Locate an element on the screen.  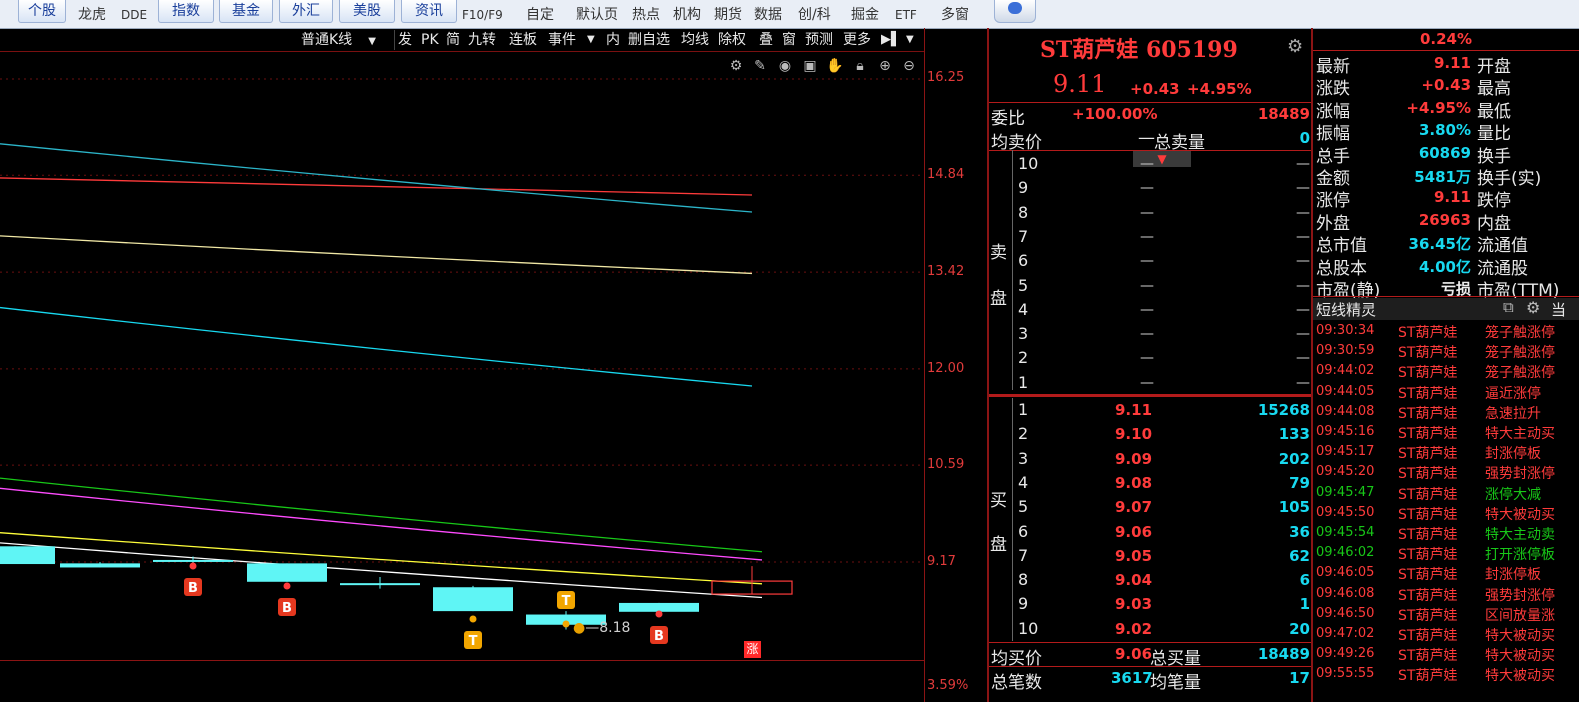
toolbar-item-events: 事件 is located at coordinates (562, 40).